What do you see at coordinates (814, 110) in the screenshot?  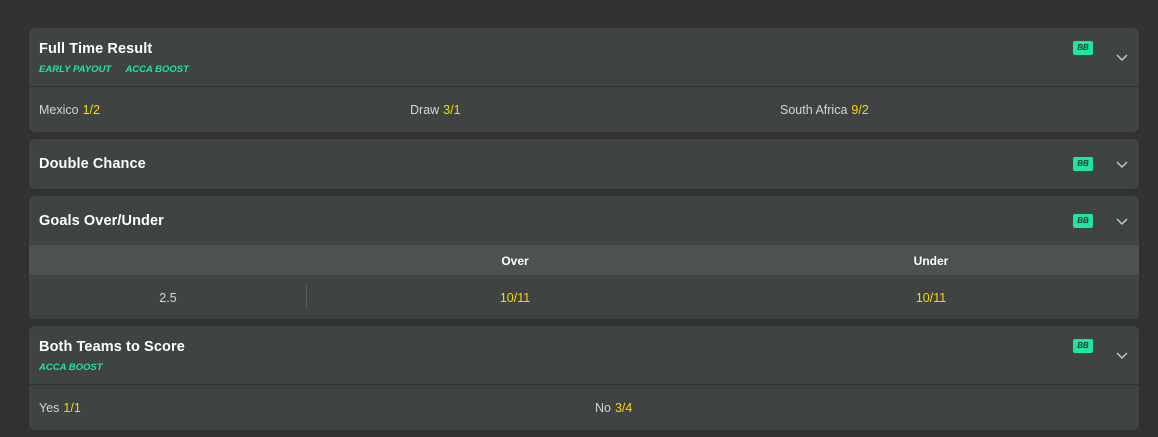 I see `selection-name: South Africa` at bounding box center [814, 110].